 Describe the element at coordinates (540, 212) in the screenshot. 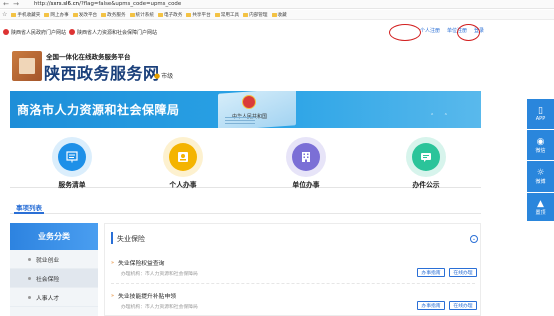

I see `float-label: 置顶` at that location.